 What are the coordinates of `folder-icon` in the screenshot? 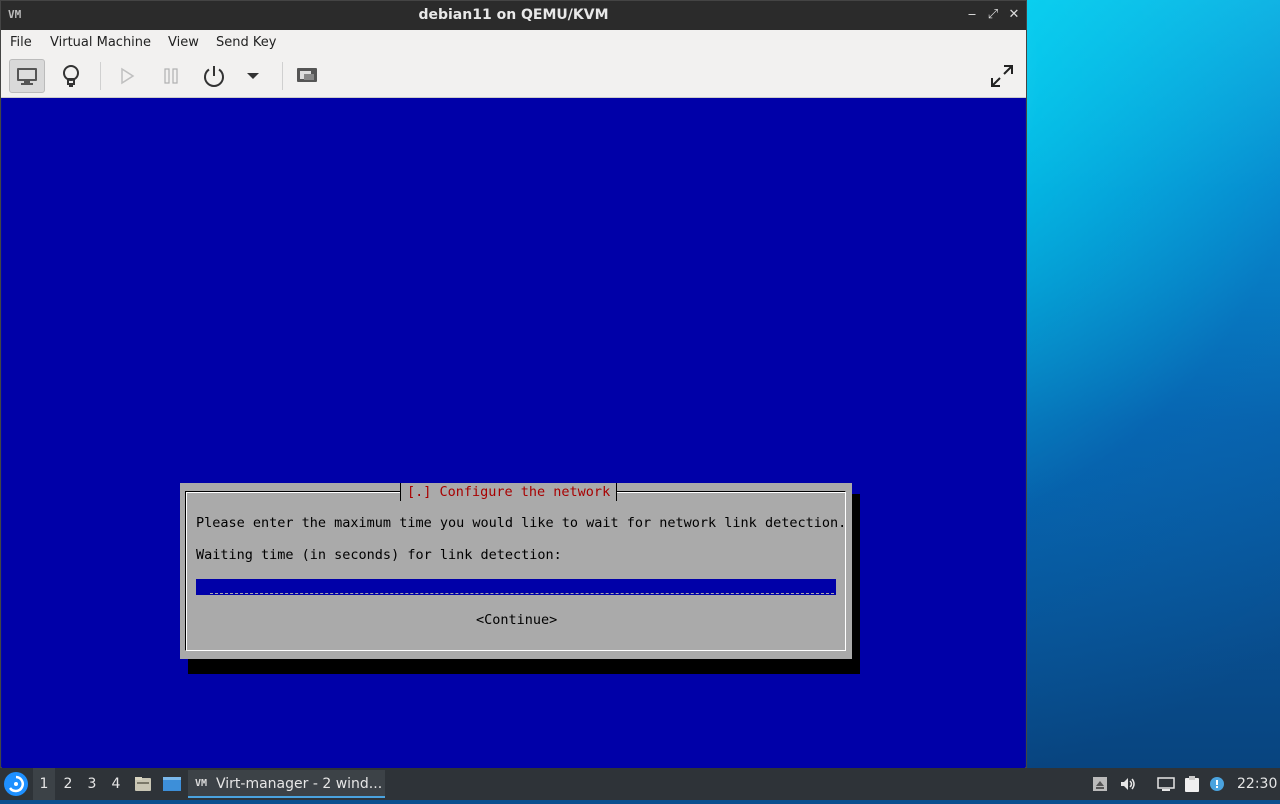 It's located at (143, 784).